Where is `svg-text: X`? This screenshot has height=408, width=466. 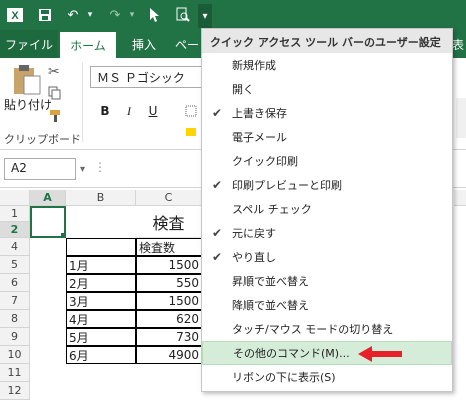
svg-text: X is located at coordinates (15, 16).